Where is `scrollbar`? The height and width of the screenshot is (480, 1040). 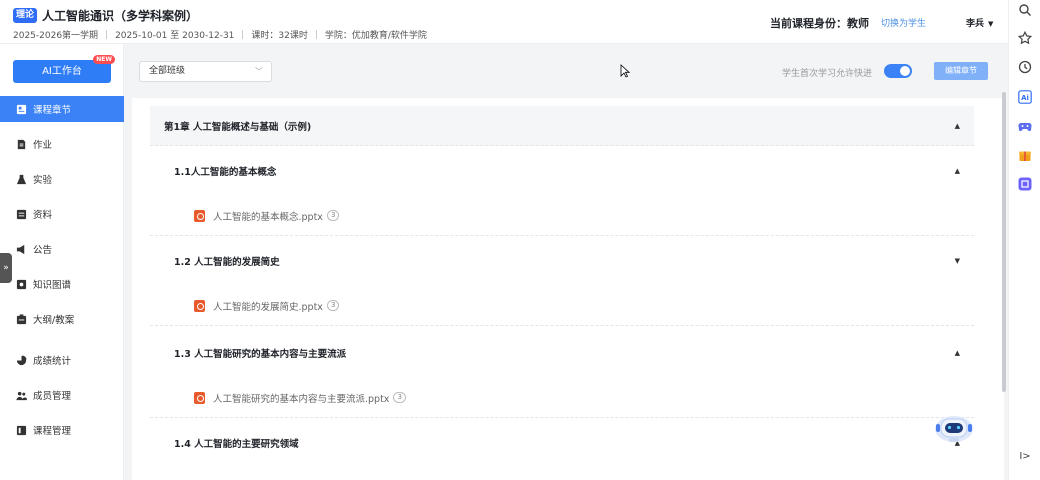
scrollbar is located at coordinates (1004, 242).